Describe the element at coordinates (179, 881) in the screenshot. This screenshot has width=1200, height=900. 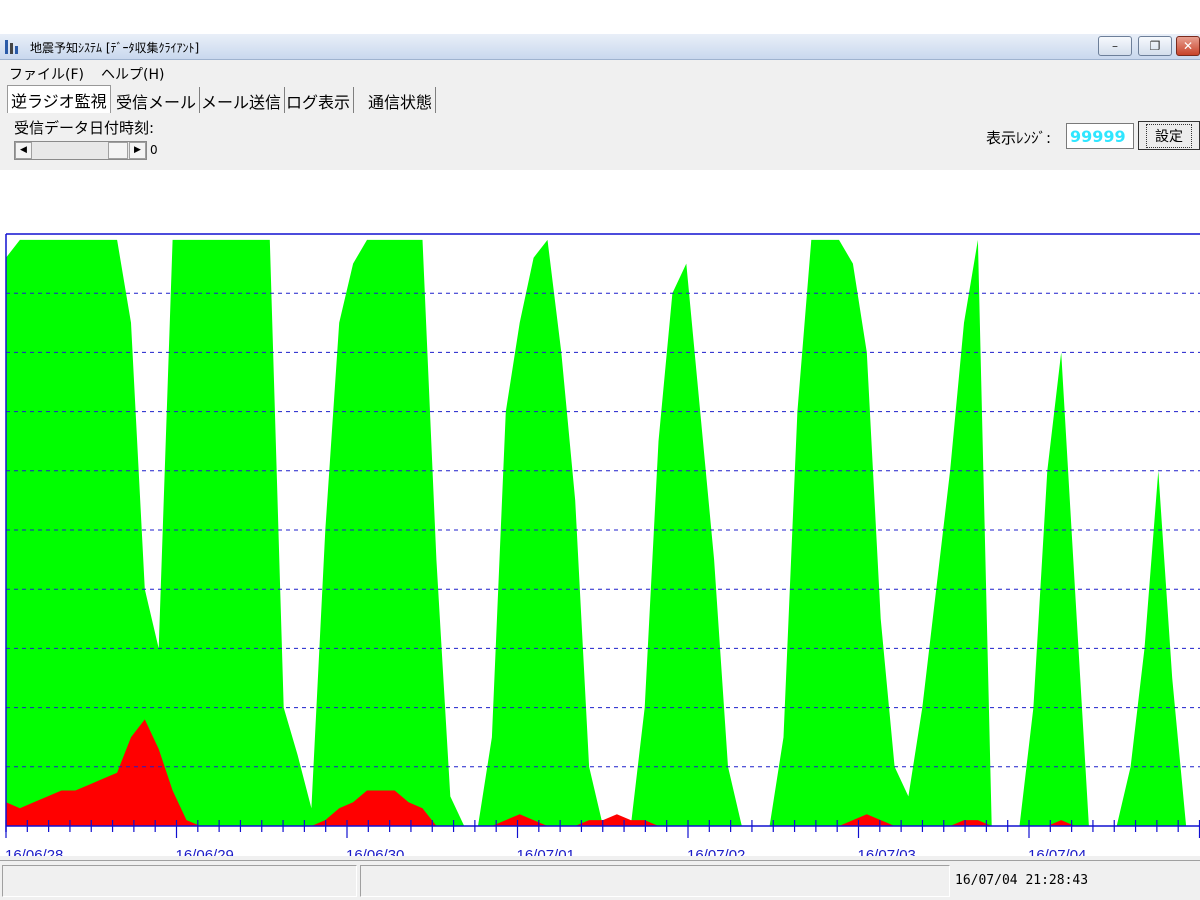
I see `status-panel-left` at that location.